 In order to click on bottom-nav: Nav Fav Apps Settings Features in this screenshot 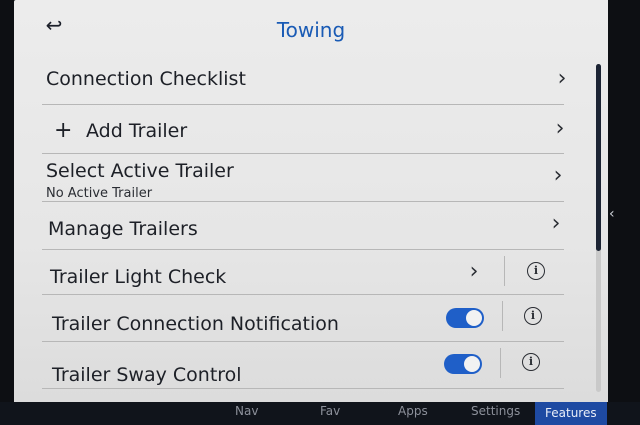, I will do `click(320, 413)`.